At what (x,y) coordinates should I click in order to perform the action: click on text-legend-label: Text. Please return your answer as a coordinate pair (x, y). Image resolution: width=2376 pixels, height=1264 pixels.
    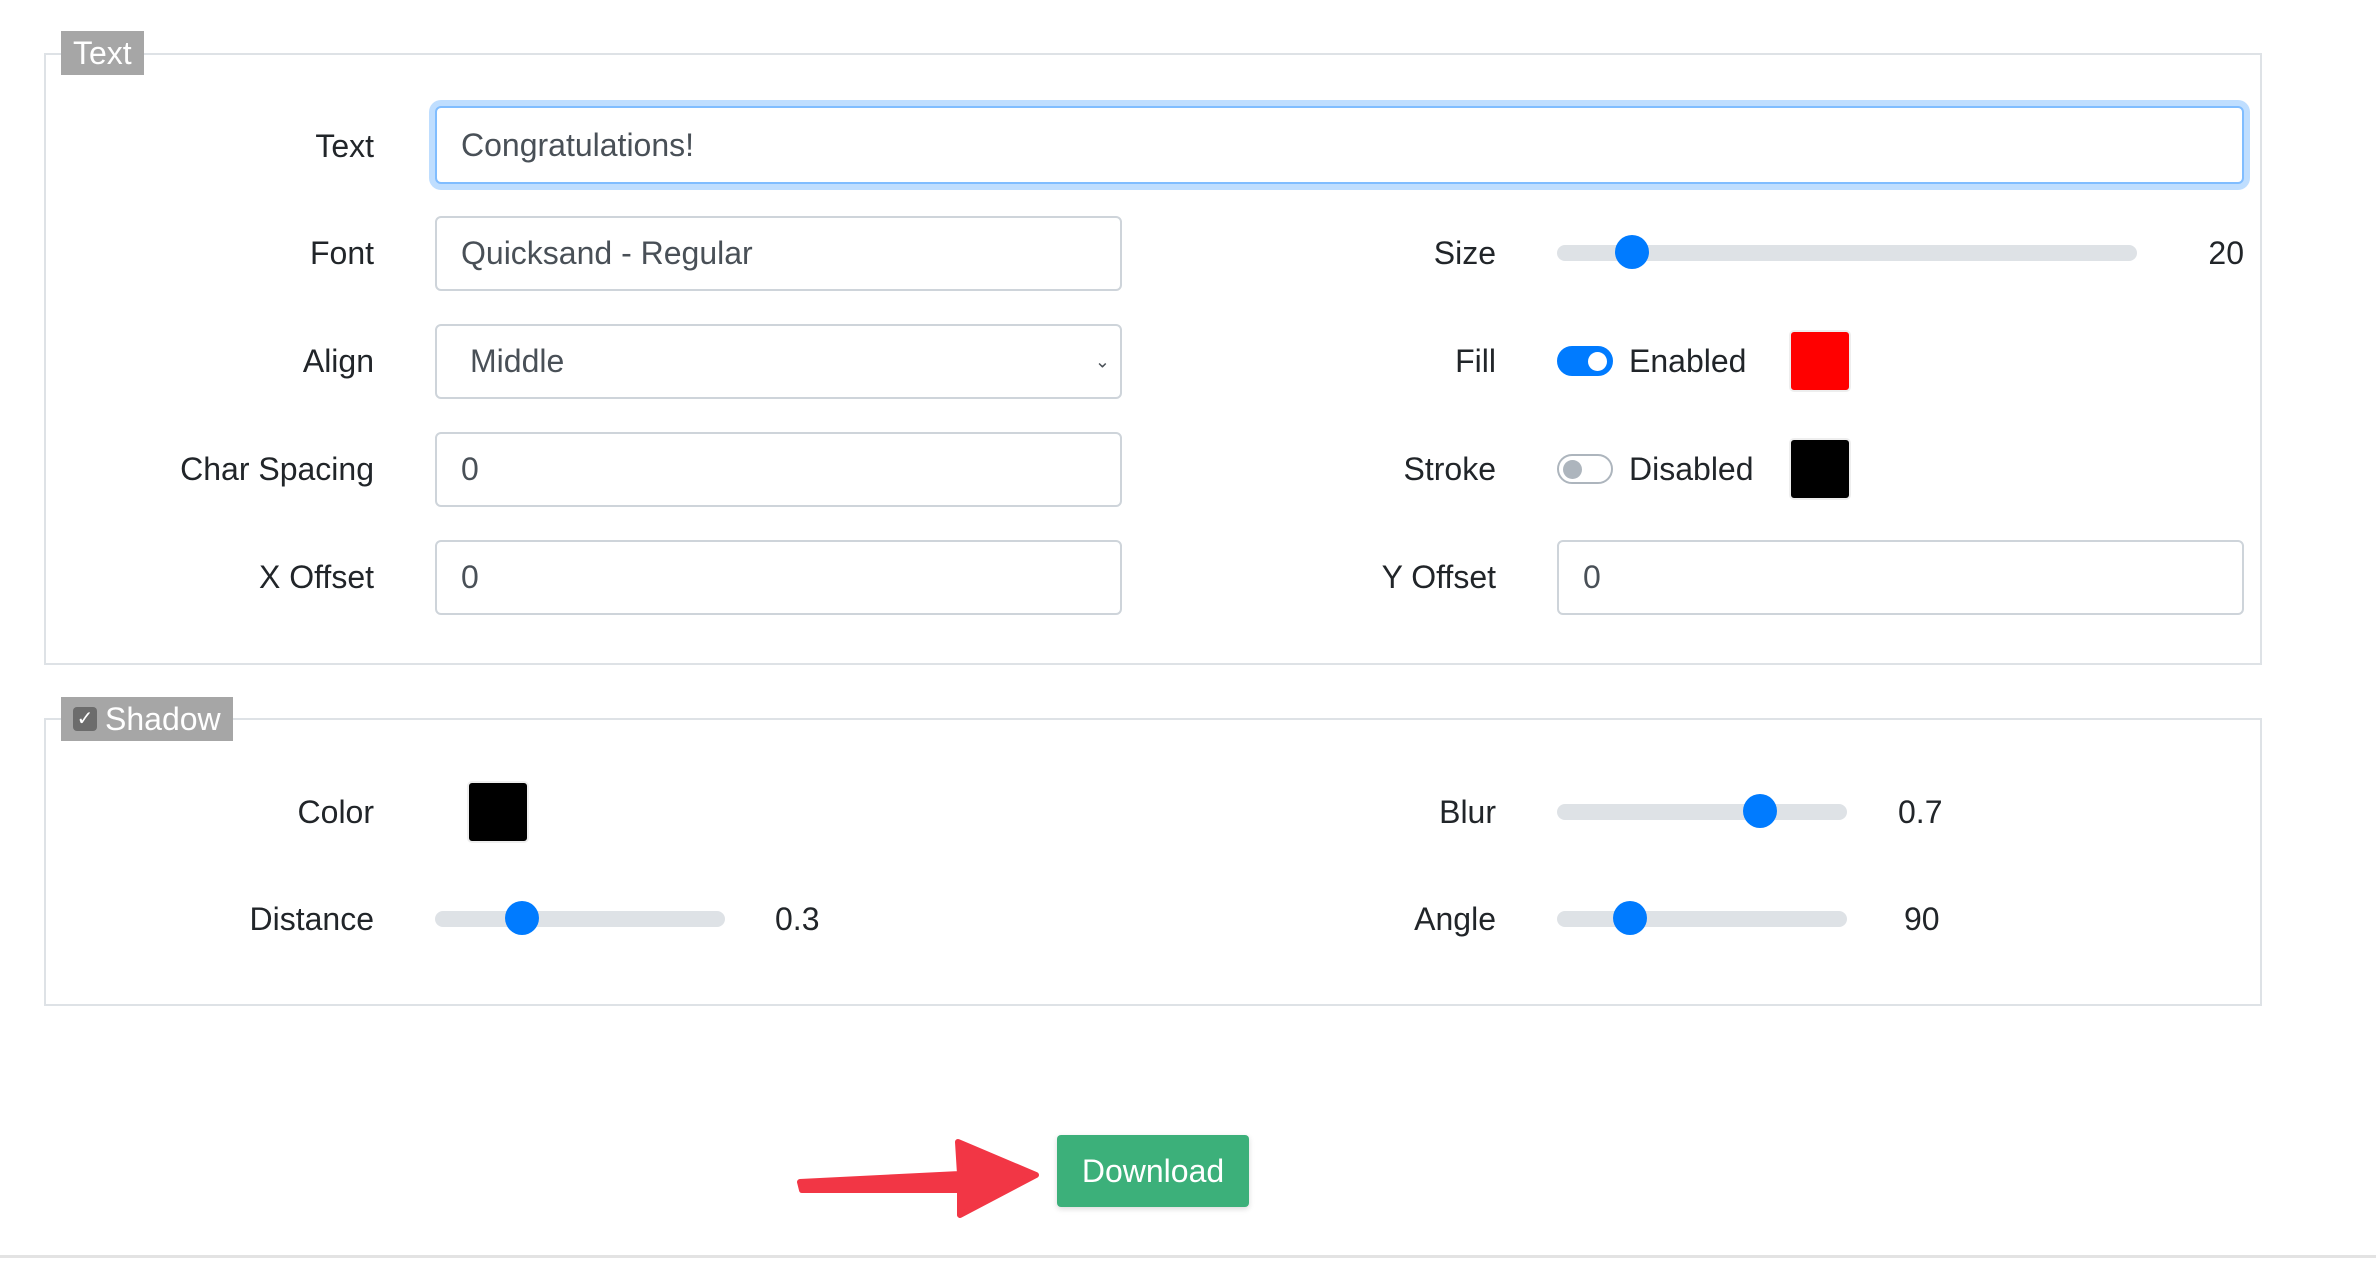
    Looking at the image, I should click on (102, 53).